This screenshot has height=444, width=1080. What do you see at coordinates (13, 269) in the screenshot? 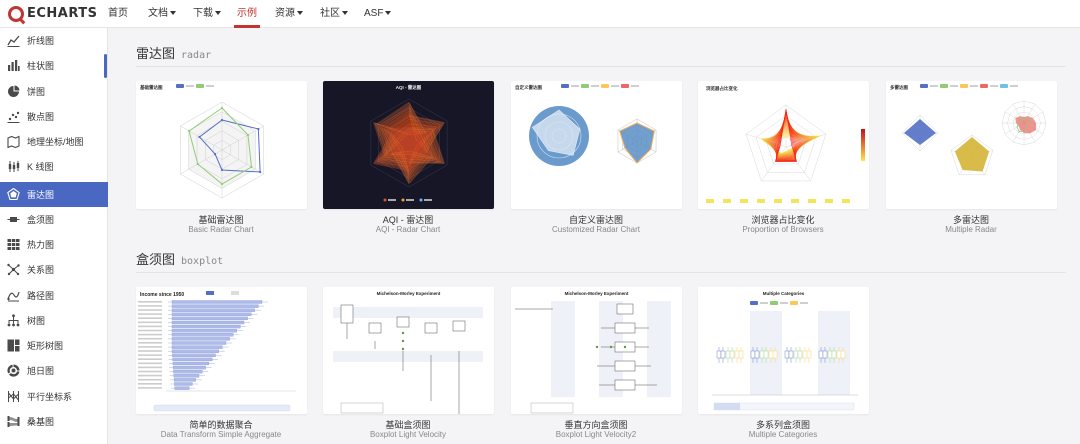
I see `graph-icon` at bounding box center [13, 269].